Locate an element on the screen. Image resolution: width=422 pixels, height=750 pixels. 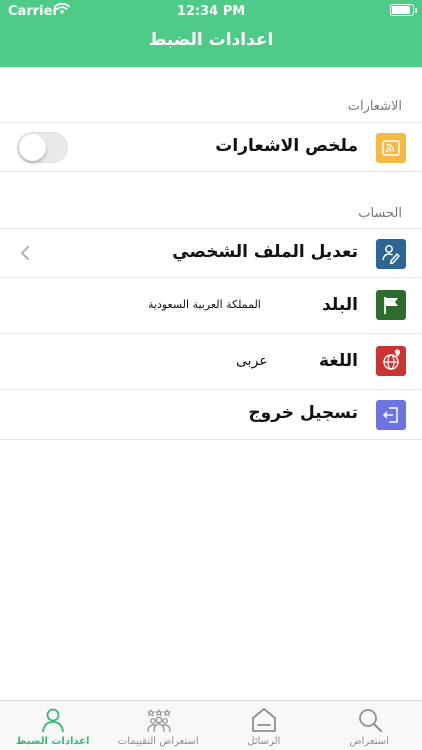
tab-browse: استعراض is located at coordinates (369, 725).